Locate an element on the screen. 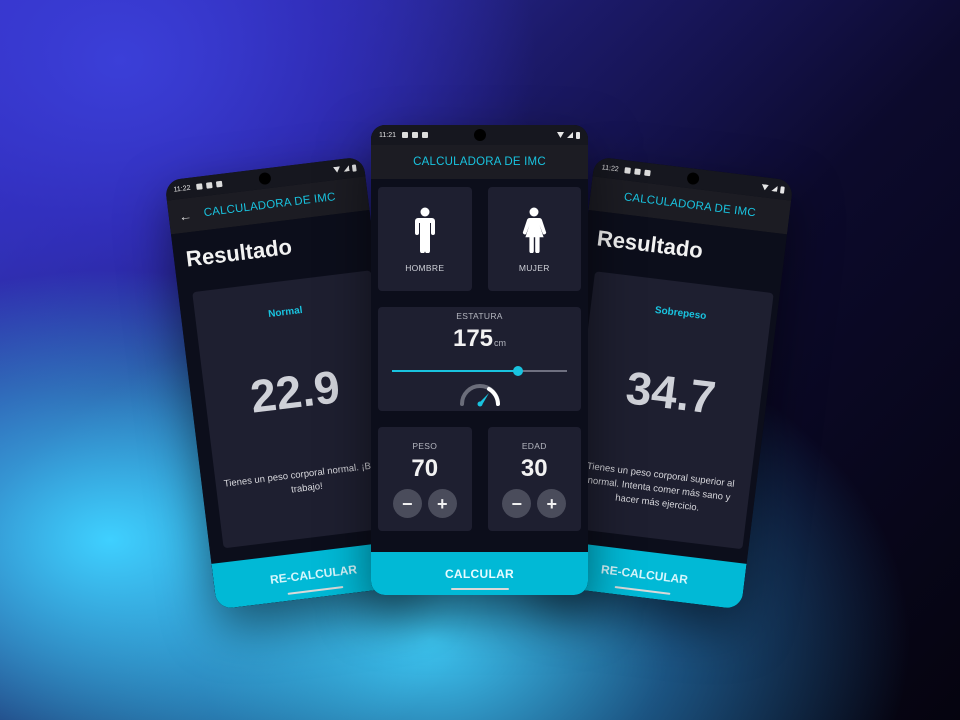  height-value: 175 is located at coordinates (473, 338).